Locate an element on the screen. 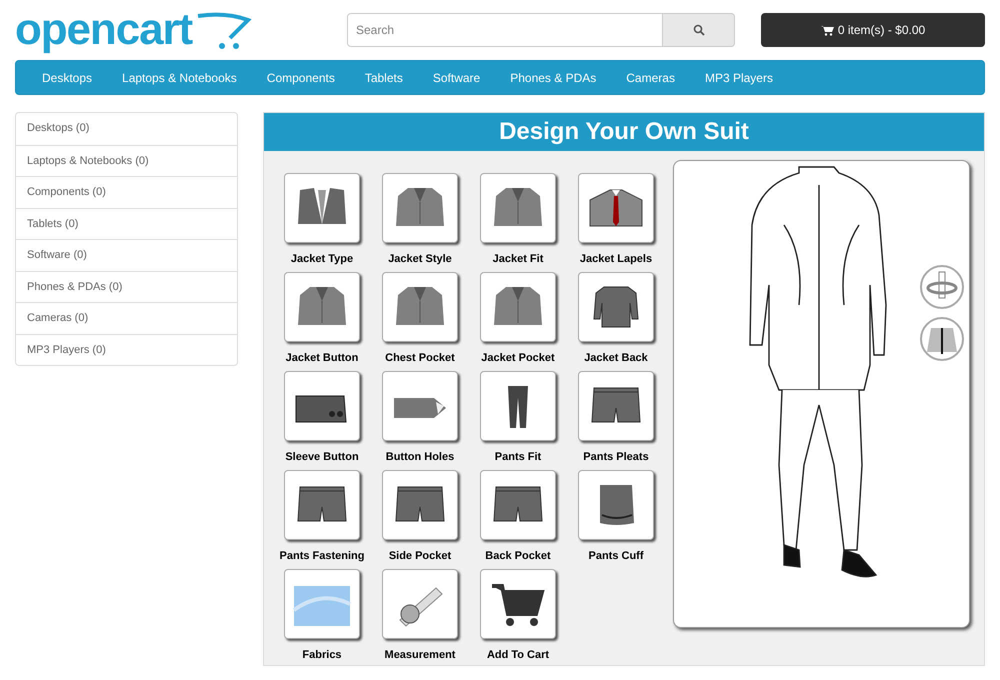  nav-link: Cameras is located at coordinates (650, 77).